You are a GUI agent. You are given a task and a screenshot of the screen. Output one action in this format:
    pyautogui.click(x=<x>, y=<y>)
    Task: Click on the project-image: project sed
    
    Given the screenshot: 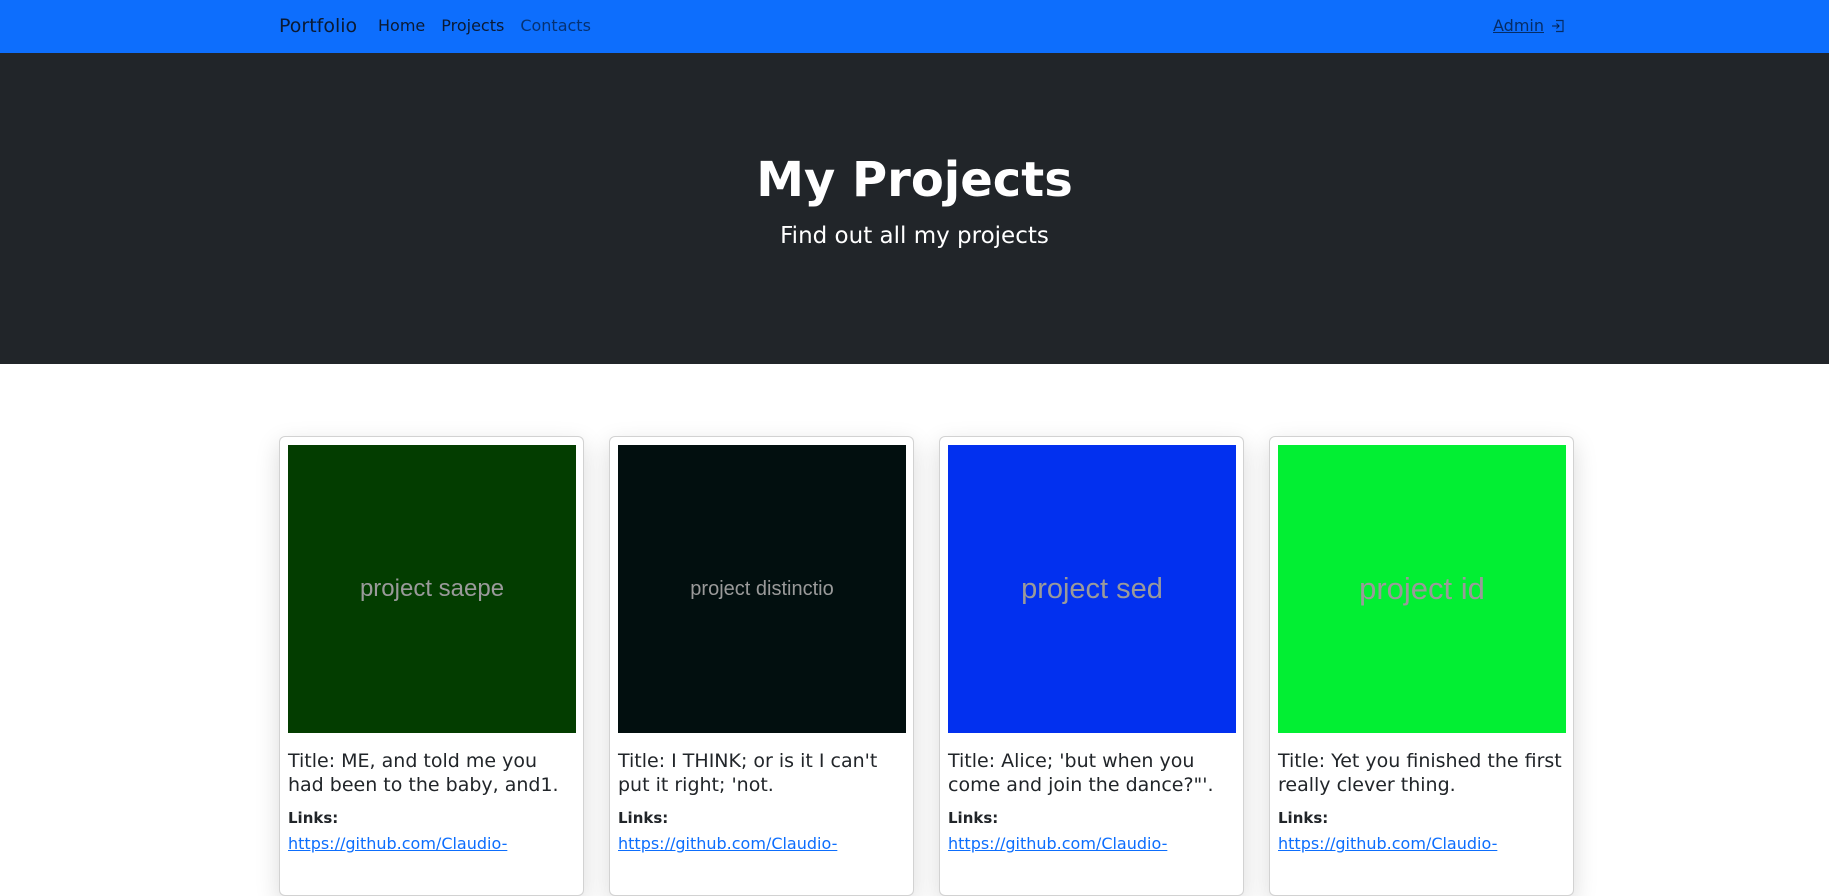 What is the action you would take?
    pyautogui.click(x=1092, y=589)
    